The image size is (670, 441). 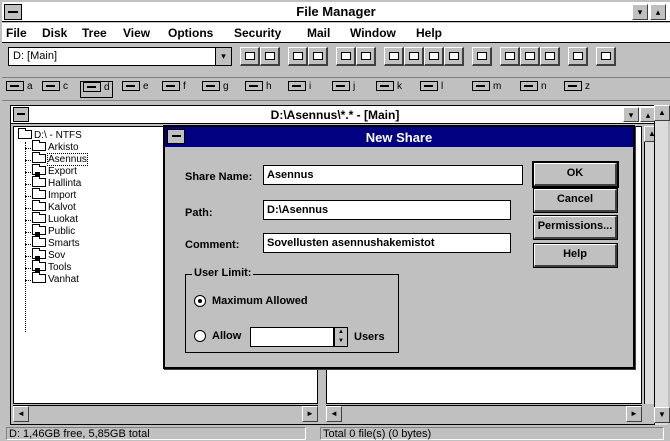 I want to click on drive-letter: d, so click(x=107, y=87).